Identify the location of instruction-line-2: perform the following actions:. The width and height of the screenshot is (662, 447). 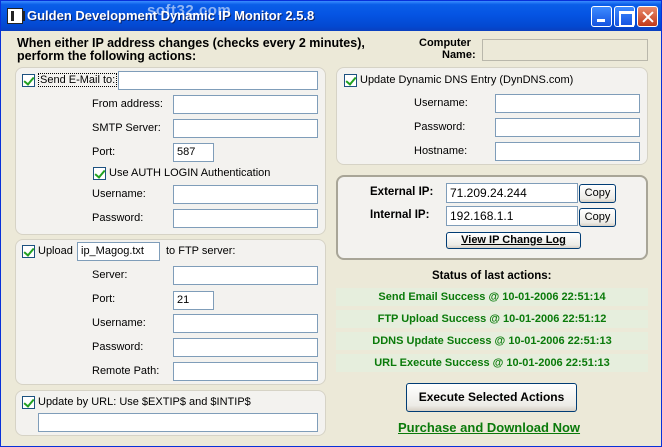
(107, 56).